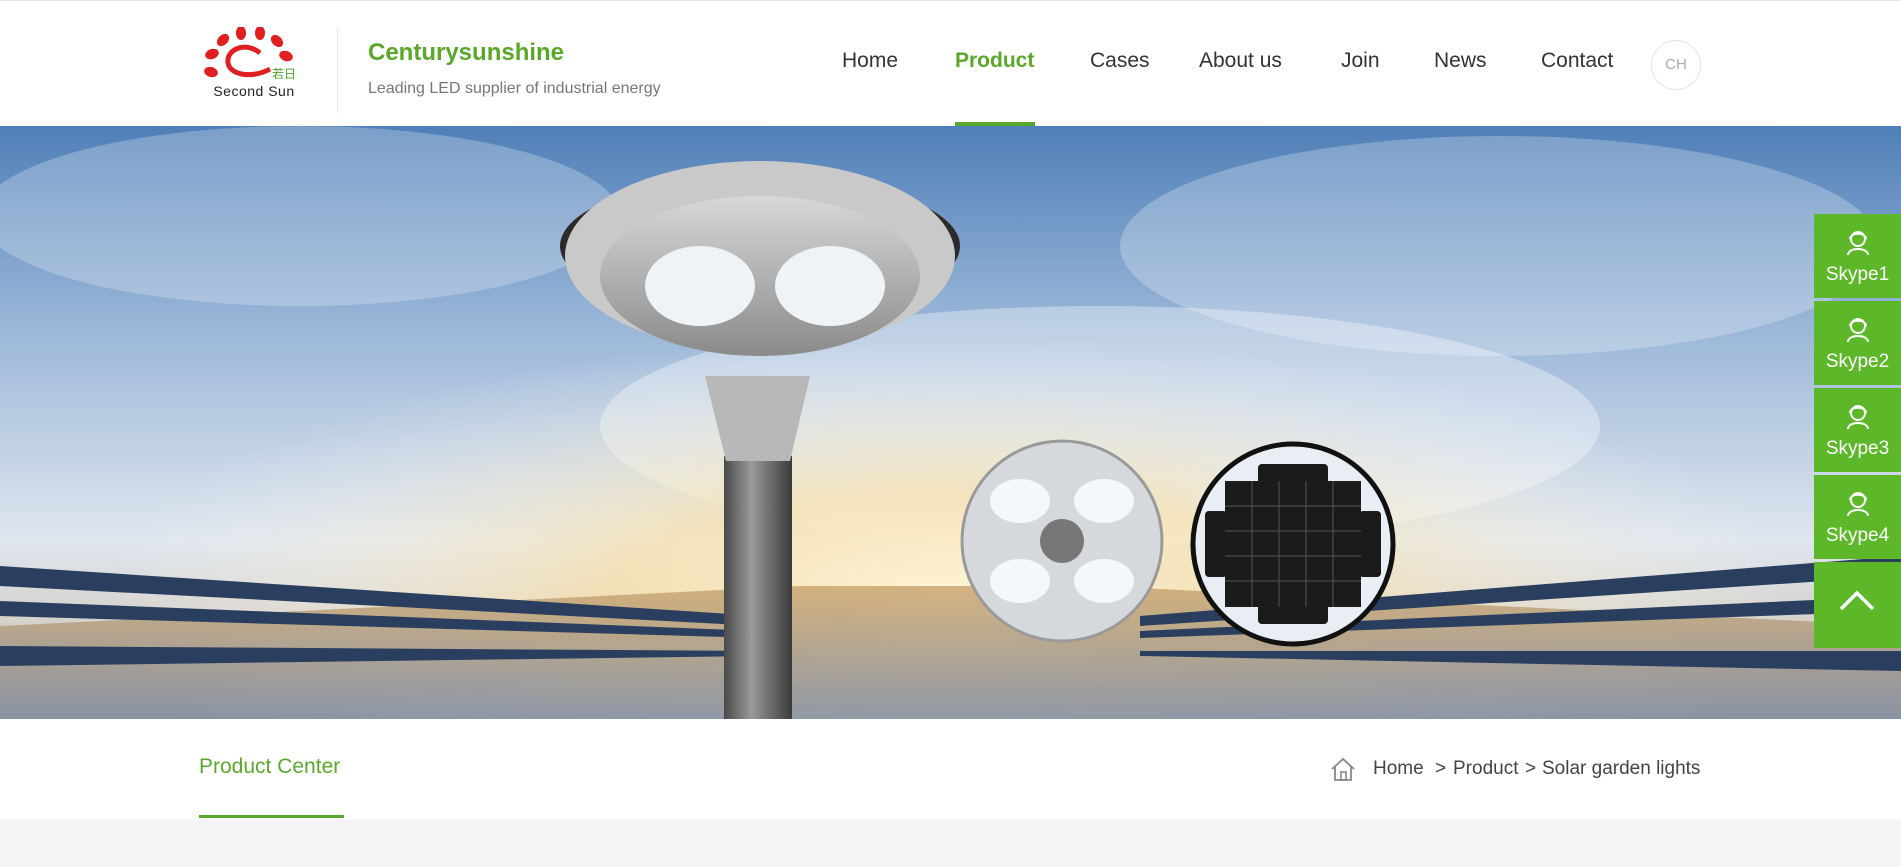 Image resolution: width=1901 pixels, height=867 pixels. Describe the element at coordinates (254, 64) in the screenshot. I see `logo: 若日 Second Sun` at that location.